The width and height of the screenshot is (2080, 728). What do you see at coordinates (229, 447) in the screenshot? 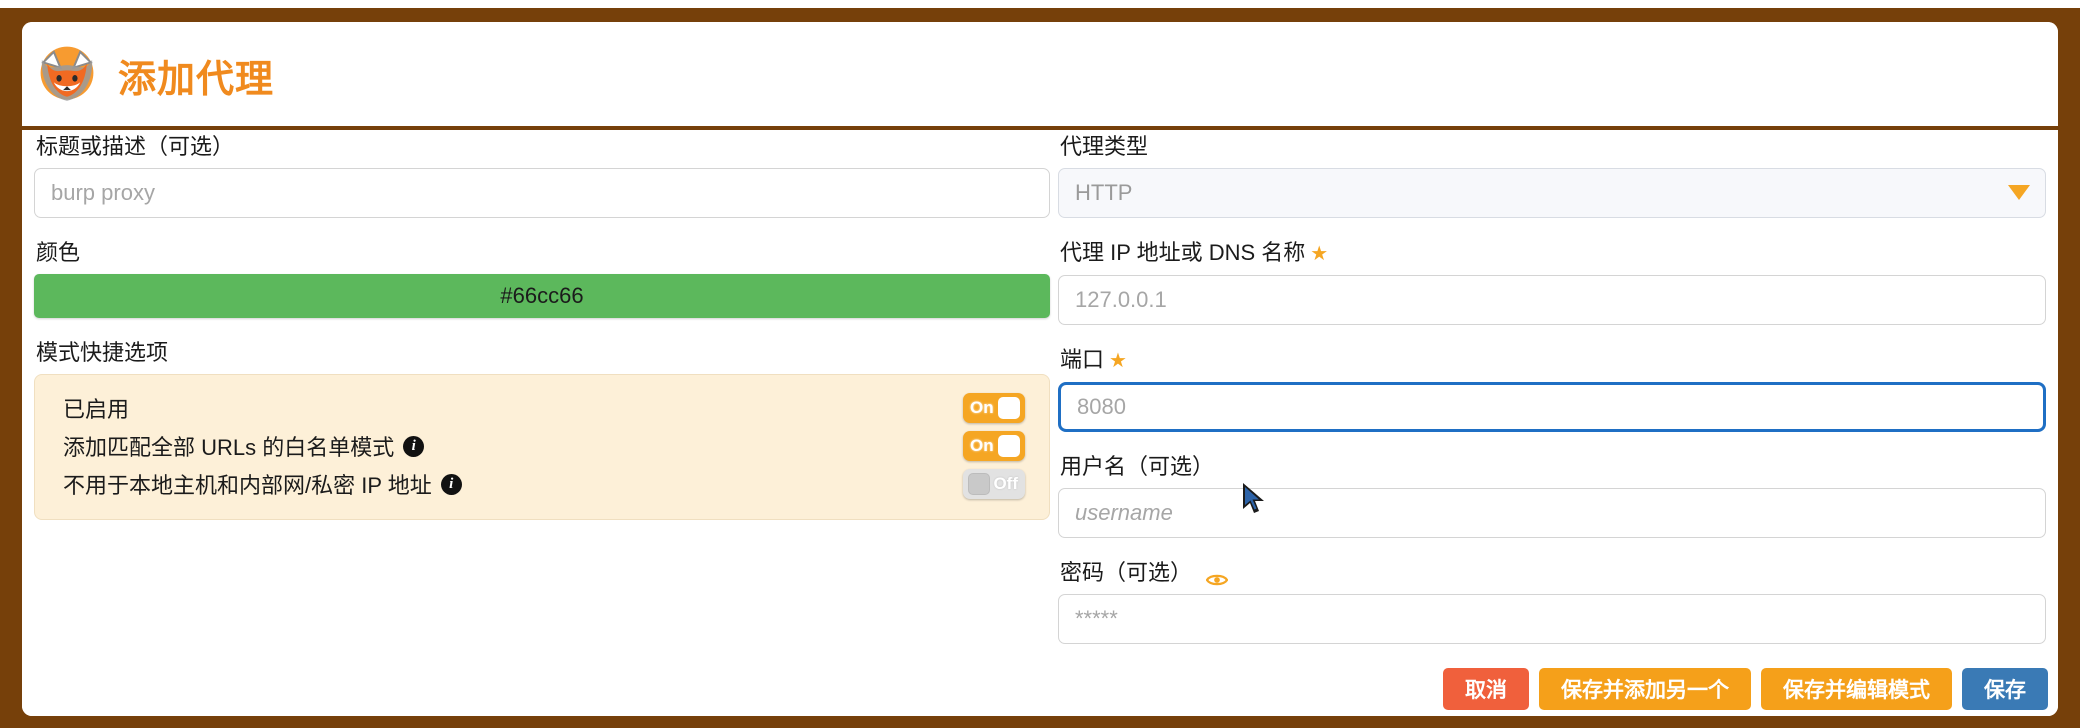
I see `toggle-label-whitelist: 添加匹配全部 URLs 的白名单模式` at bounding box center [229, 447].